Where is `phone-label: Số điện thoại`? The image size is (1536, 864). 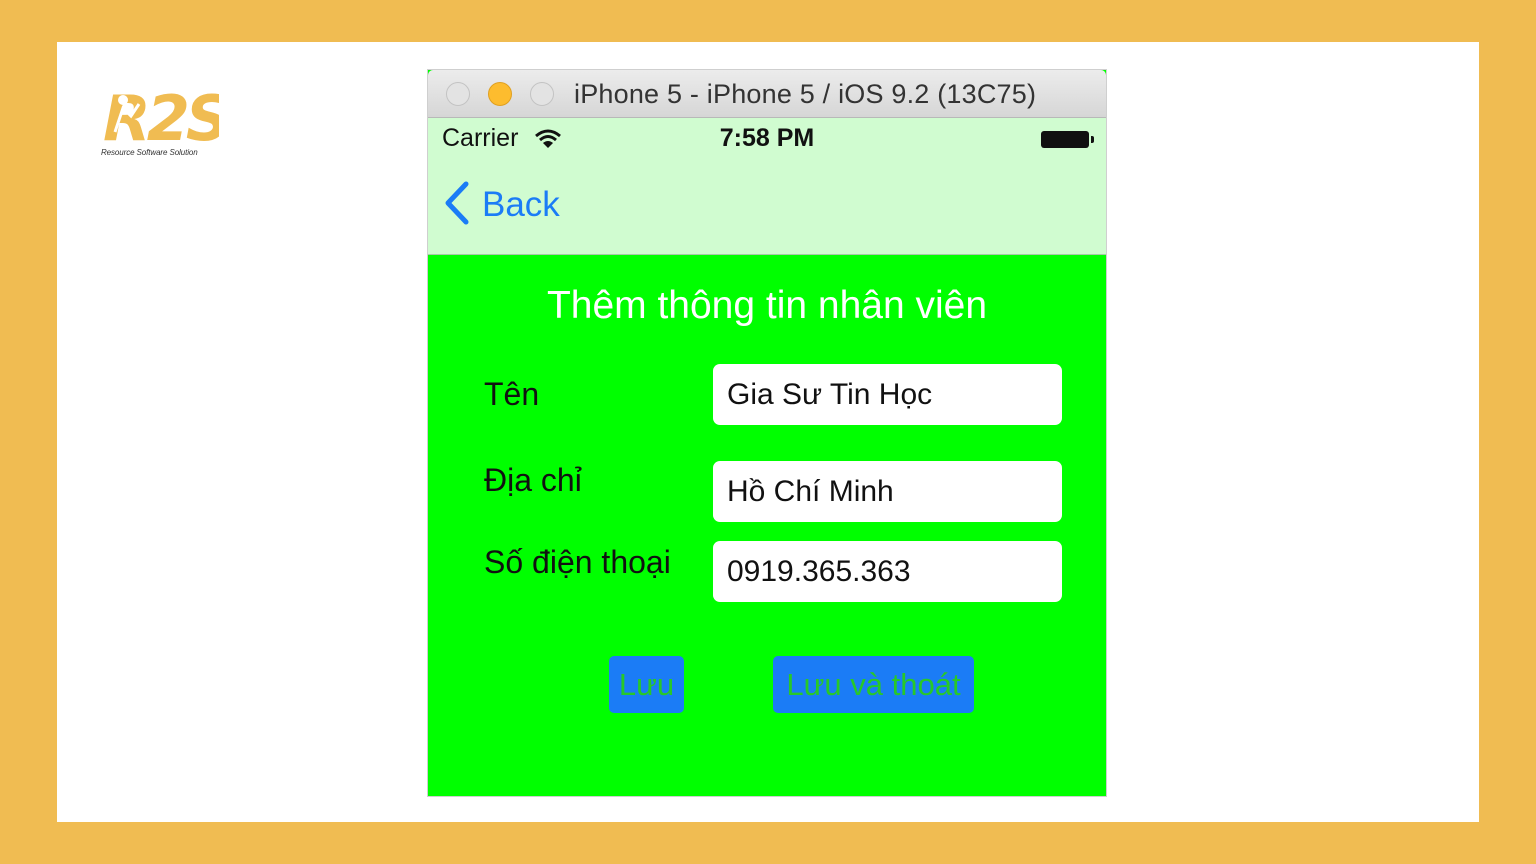
phone-label: Số điện thoại is located at coordinates (577, 562).